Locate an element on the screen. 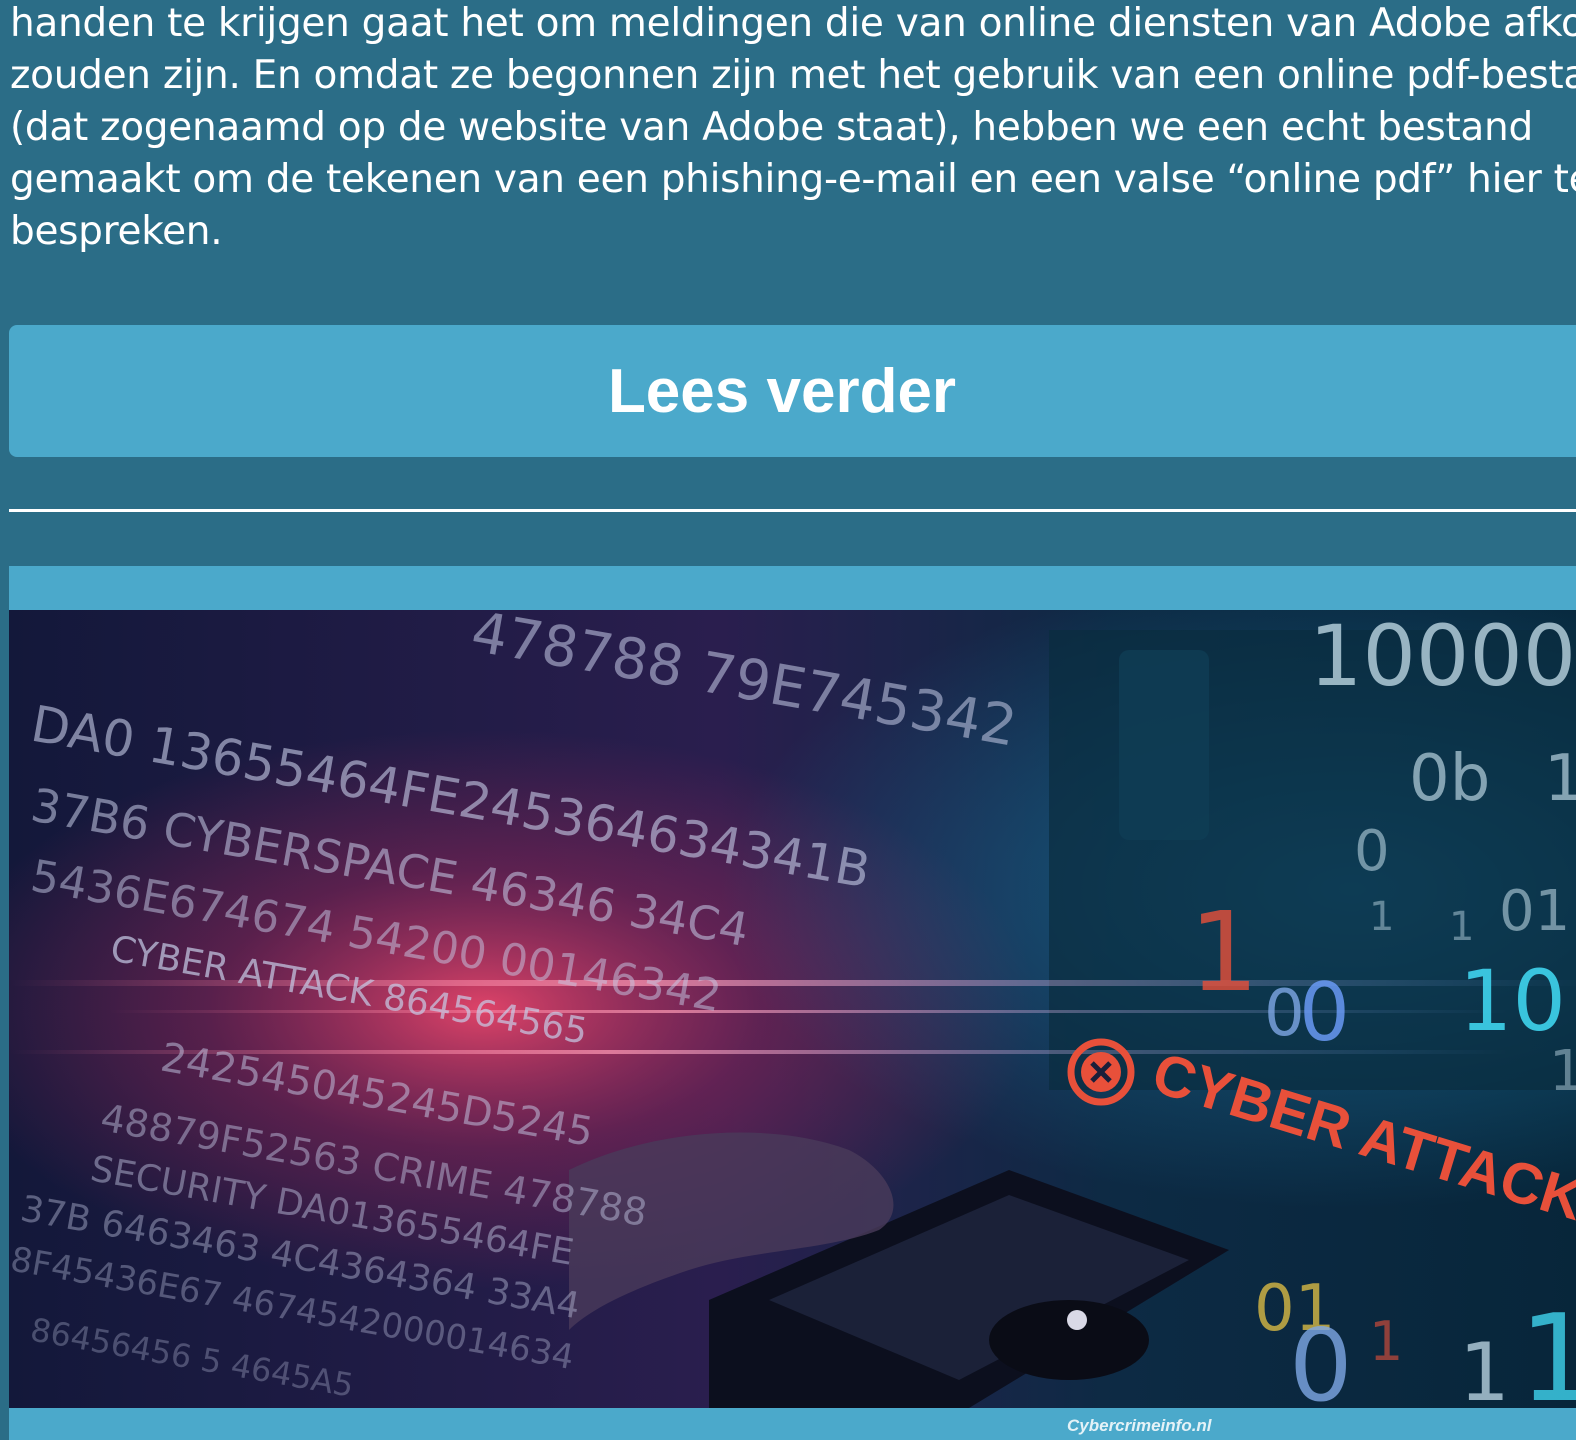 Image resolution: width=1576 pixels, height=1440 pixels. read-more-button: Lees verder is located at coordinates (792, 391).